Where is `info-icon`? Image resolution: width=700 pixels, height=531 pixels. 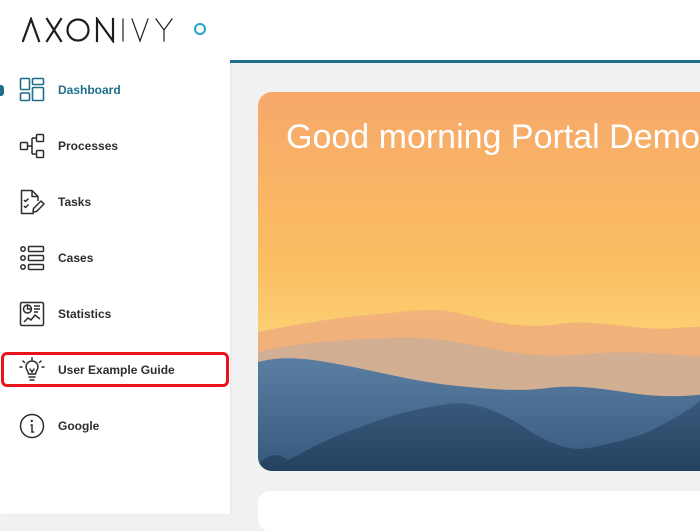
info-icon is located at coordinates (32, 426).